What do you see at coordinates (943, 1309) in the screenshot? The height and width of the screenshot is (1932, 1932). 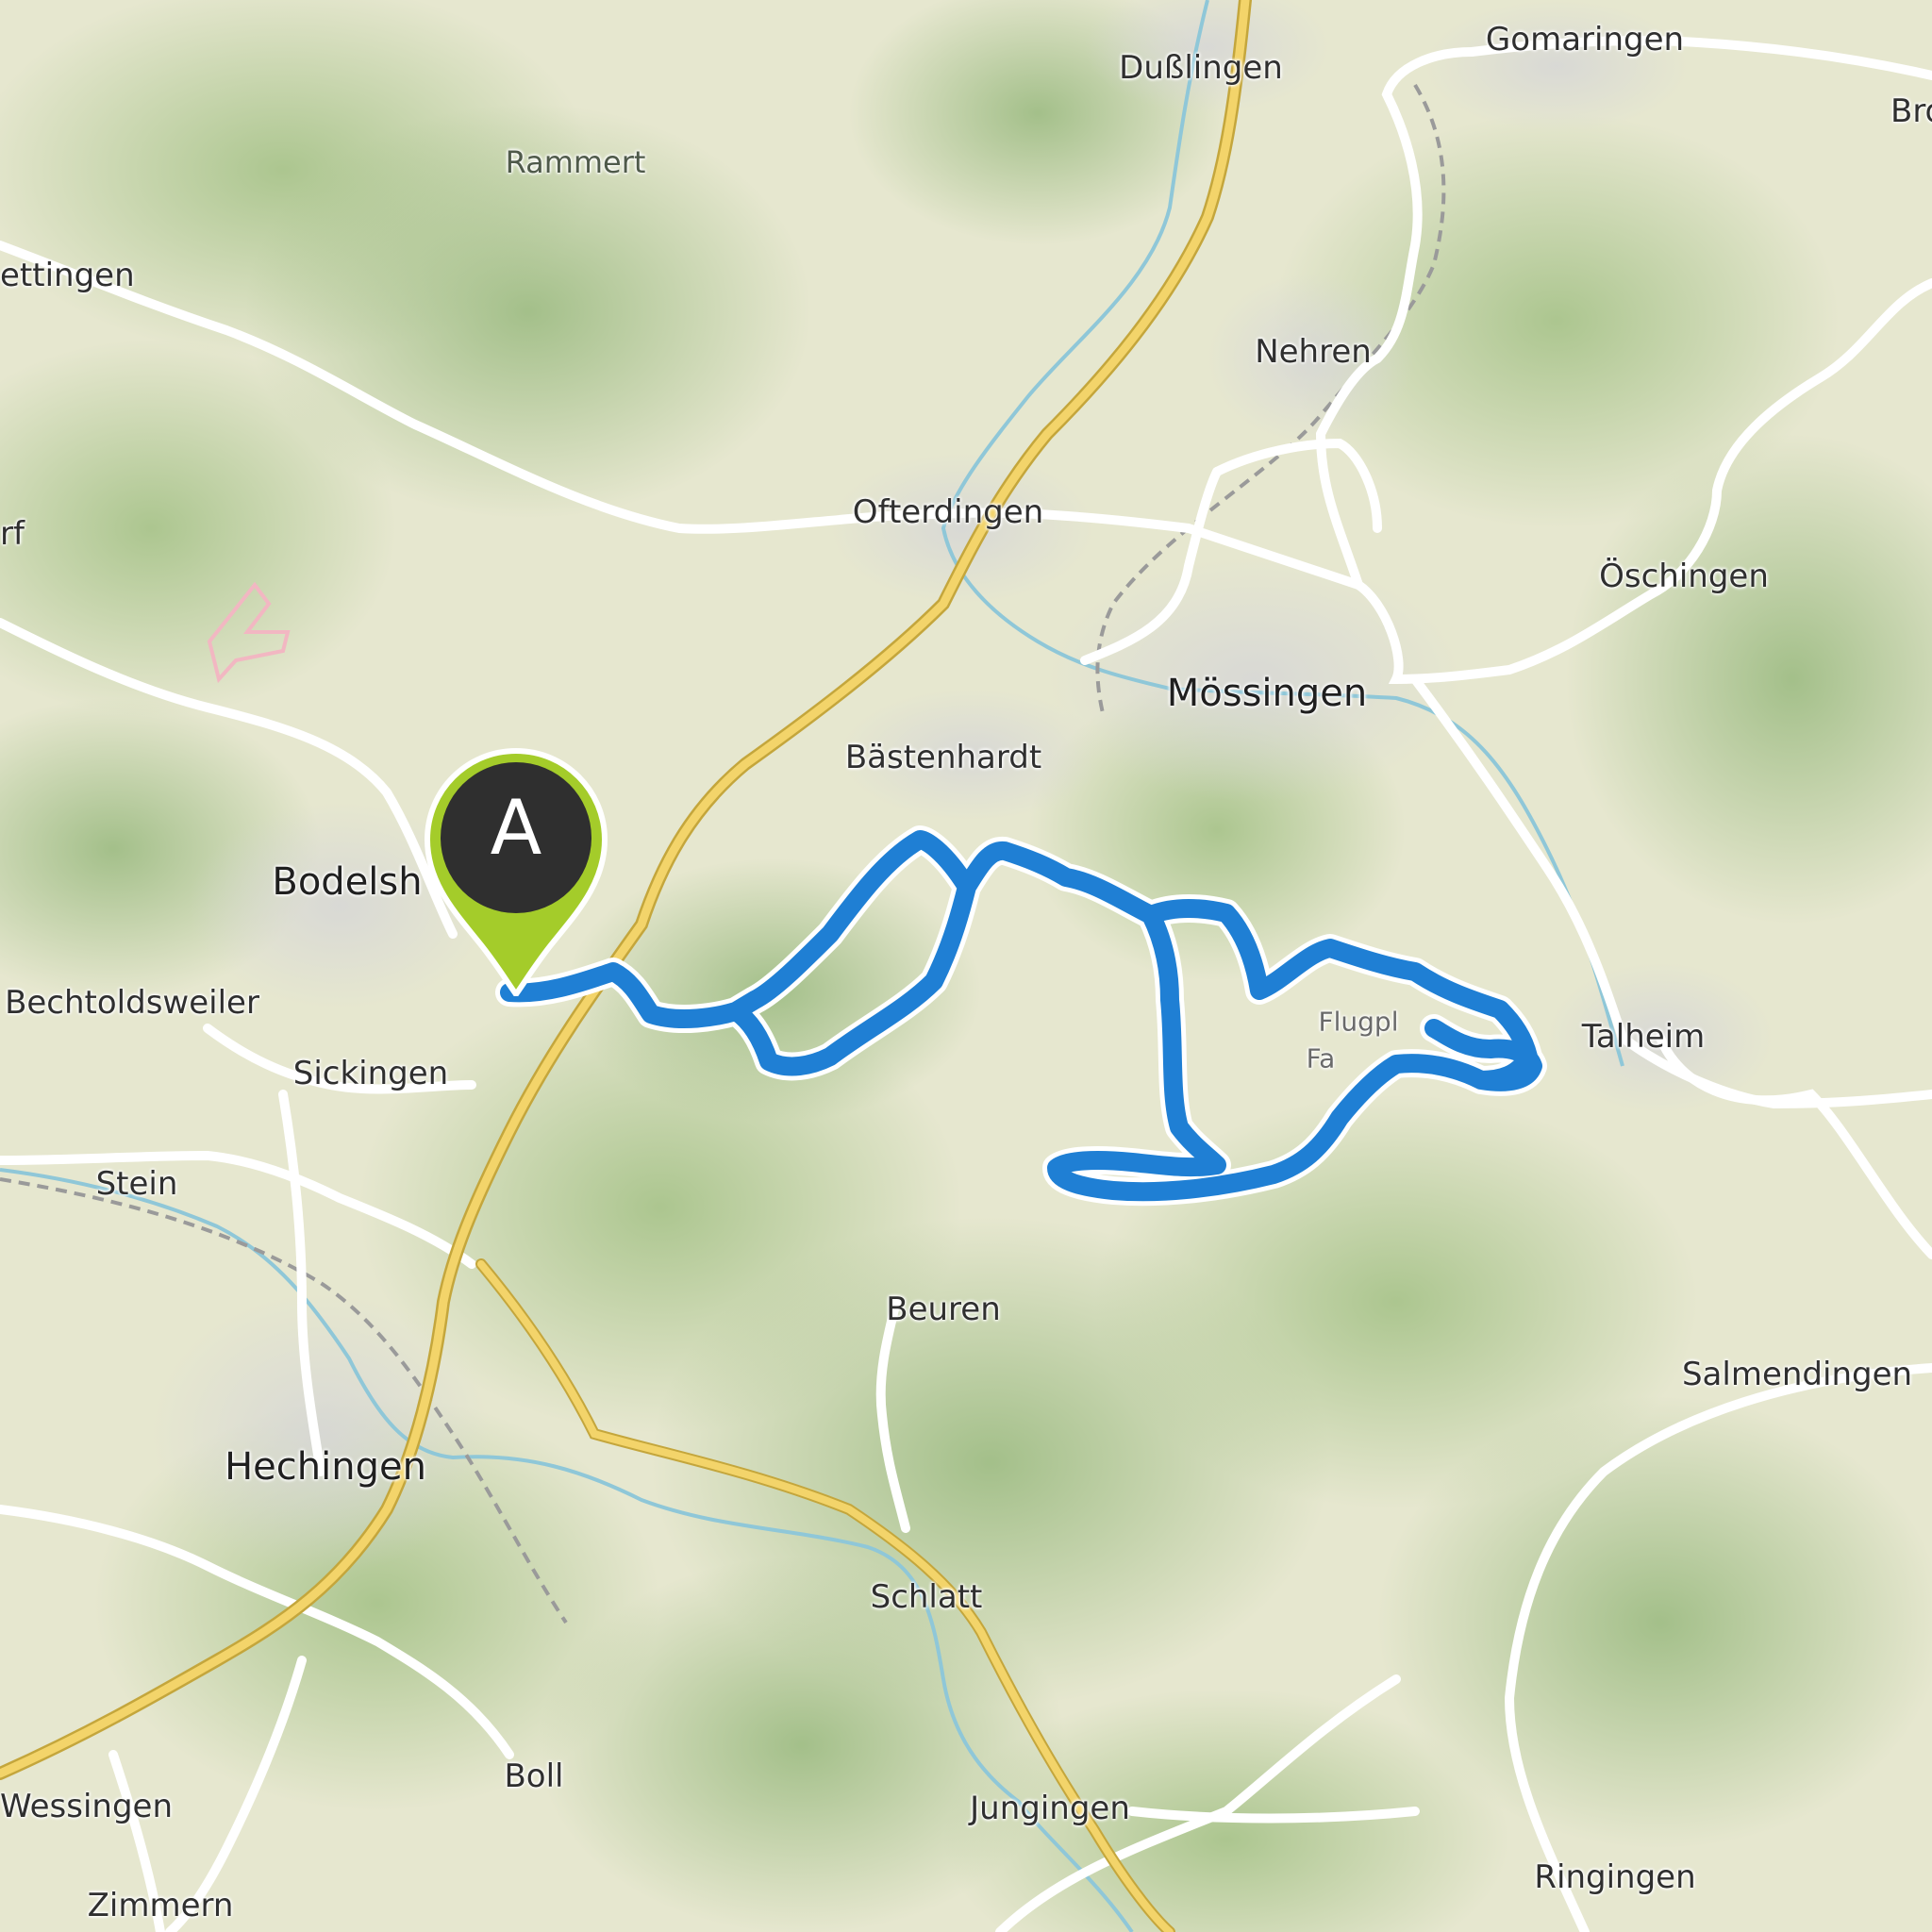 I see `map-label-beuren: Beuren` at bounding box center [943, 1309].